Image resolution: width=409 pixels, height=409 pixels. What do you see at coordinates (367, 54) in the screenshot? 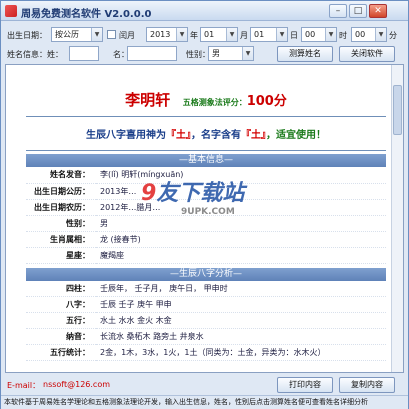
I see `close-app-button: 关闭软件` at bounding box center [367, 54].